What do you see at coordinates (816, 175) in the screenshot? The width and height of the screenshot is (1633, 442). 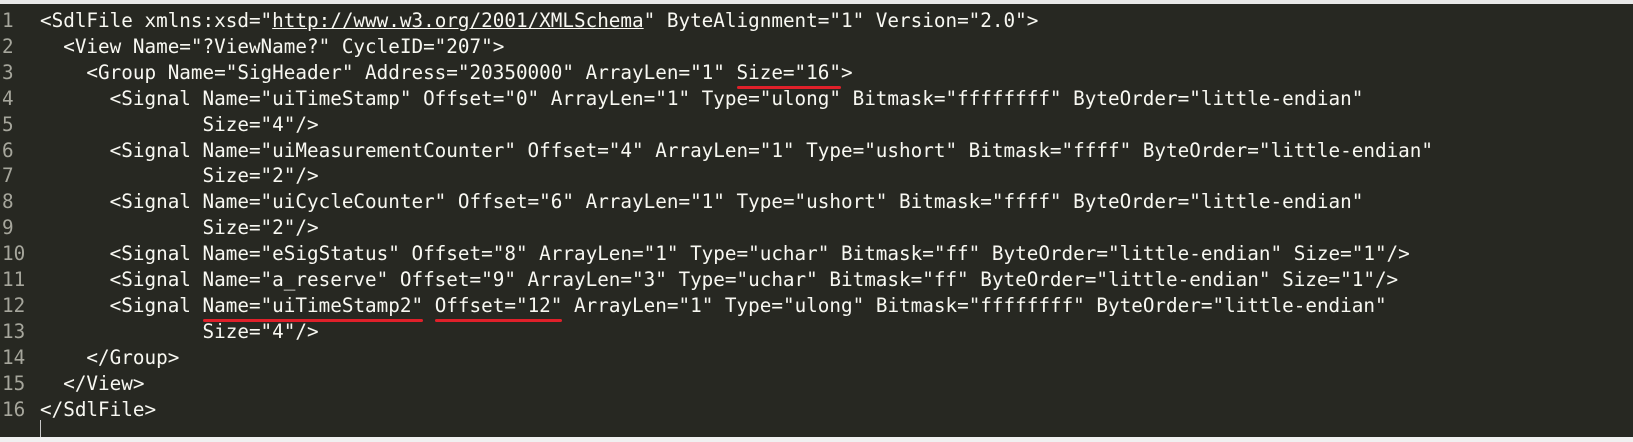 I see `code-line: 7 Size="2"/>` at bounding box center [816, 175].